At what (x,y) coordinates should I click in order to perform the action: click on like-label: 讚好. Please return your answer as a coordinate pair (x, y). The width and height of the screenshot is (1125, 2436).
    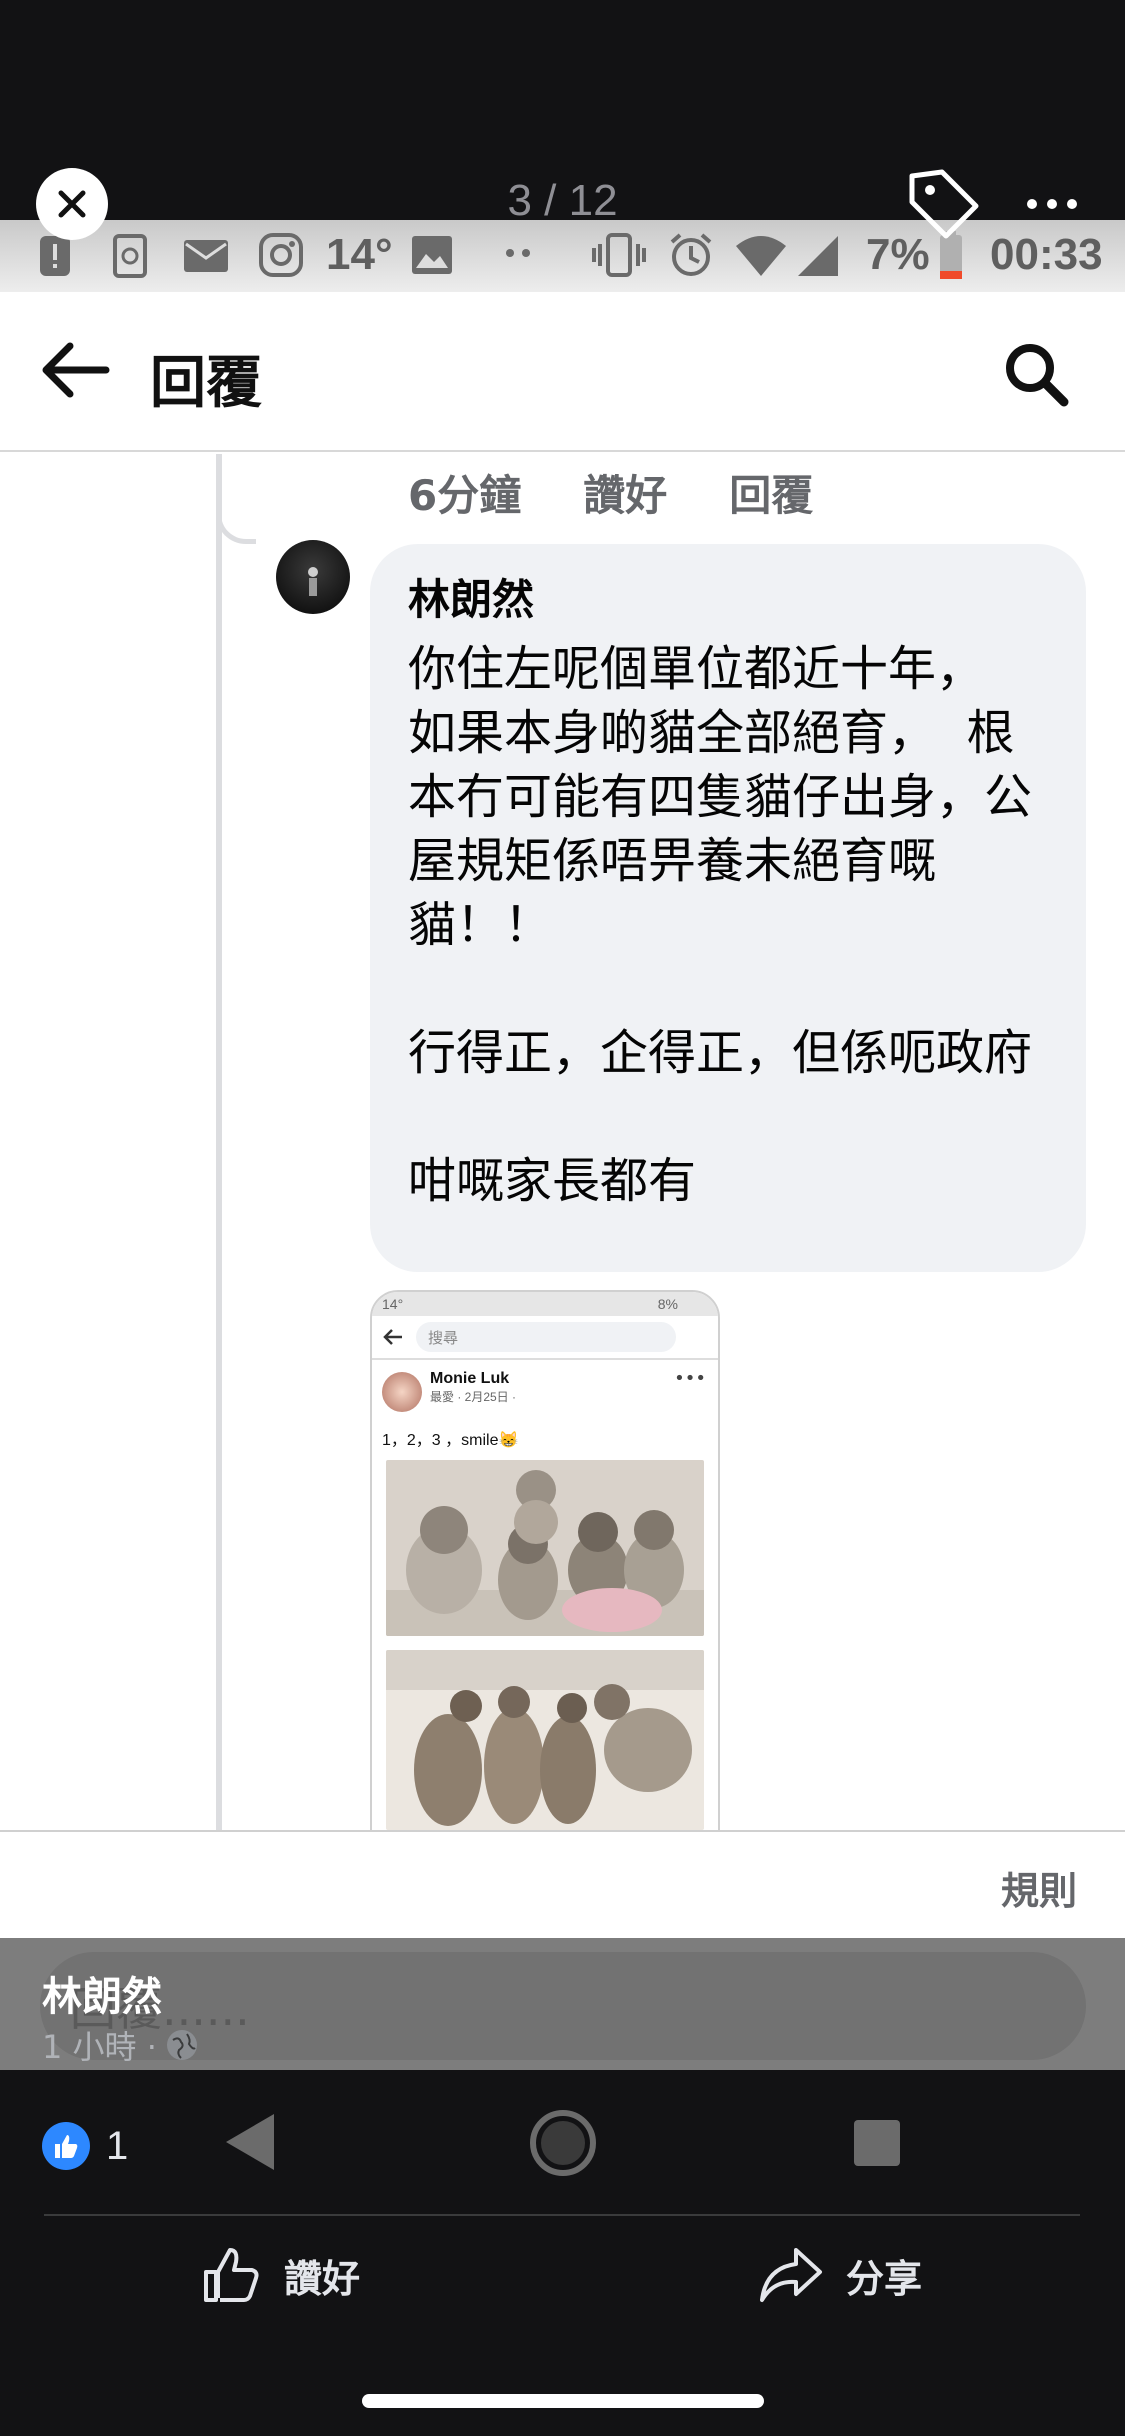
    Looking at the image, I should click on (322, 2278).